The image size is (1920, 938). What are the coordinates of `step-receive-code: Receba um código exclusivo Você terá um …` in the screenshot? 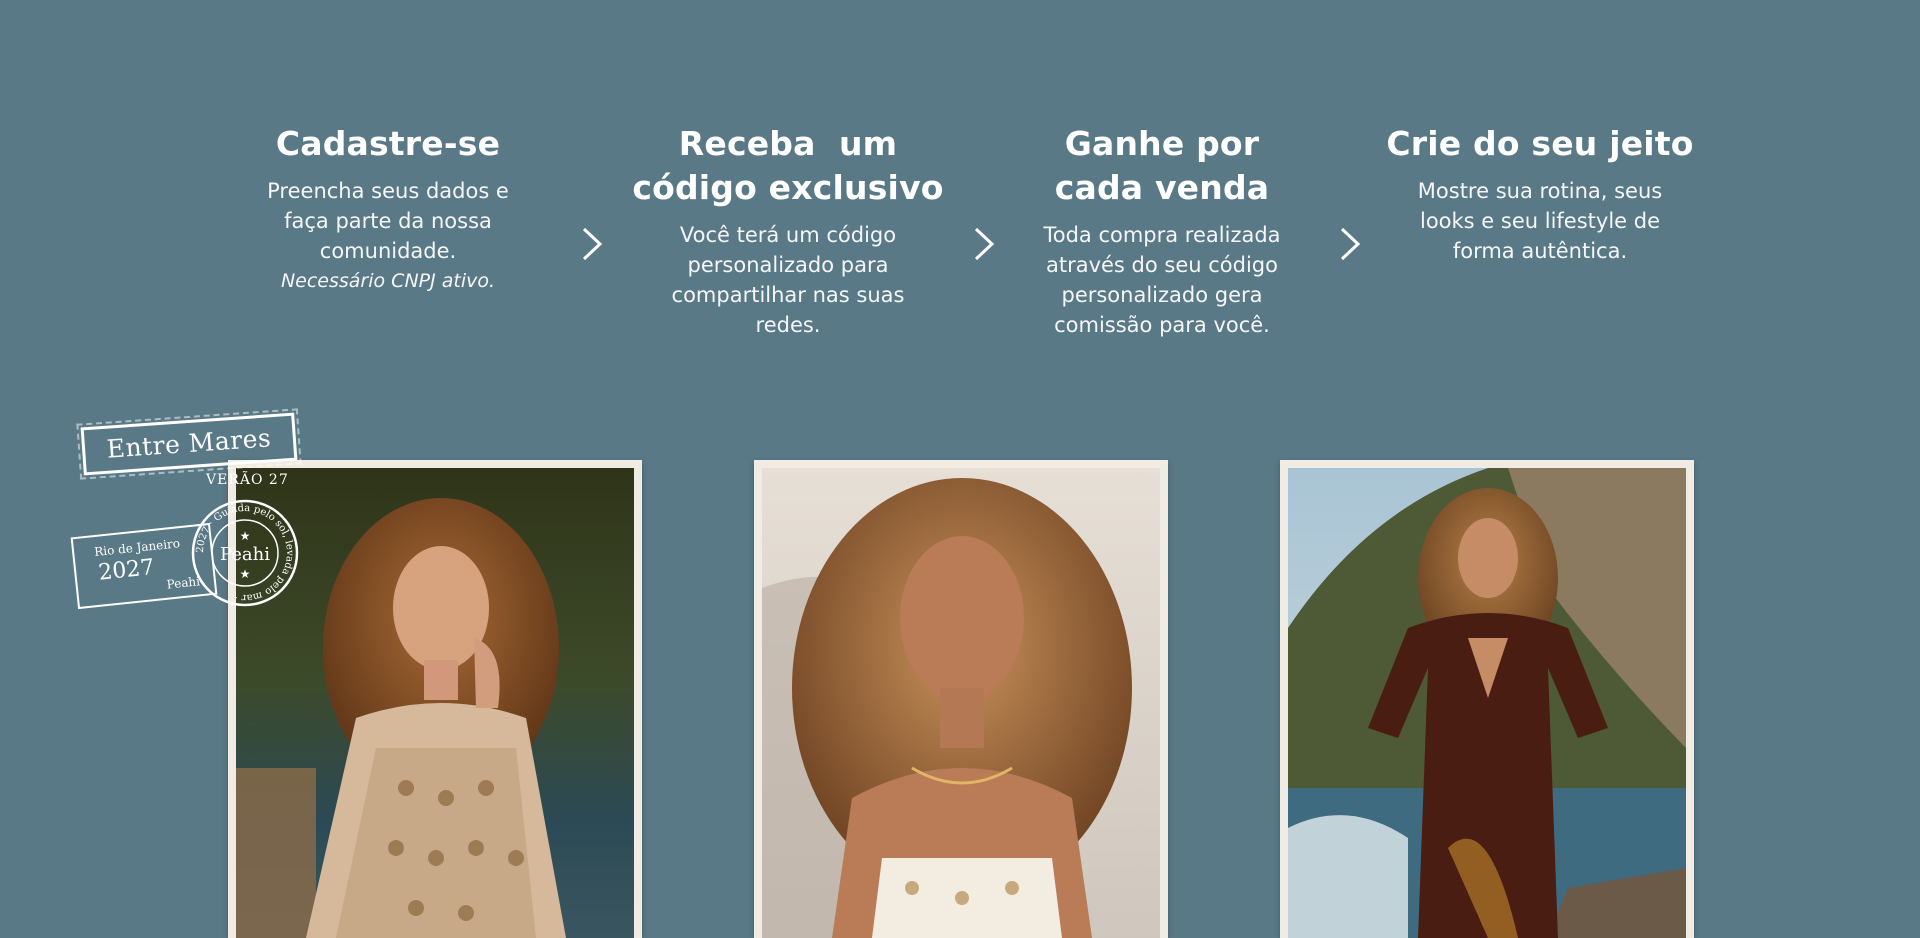 It's located at (788, 231).